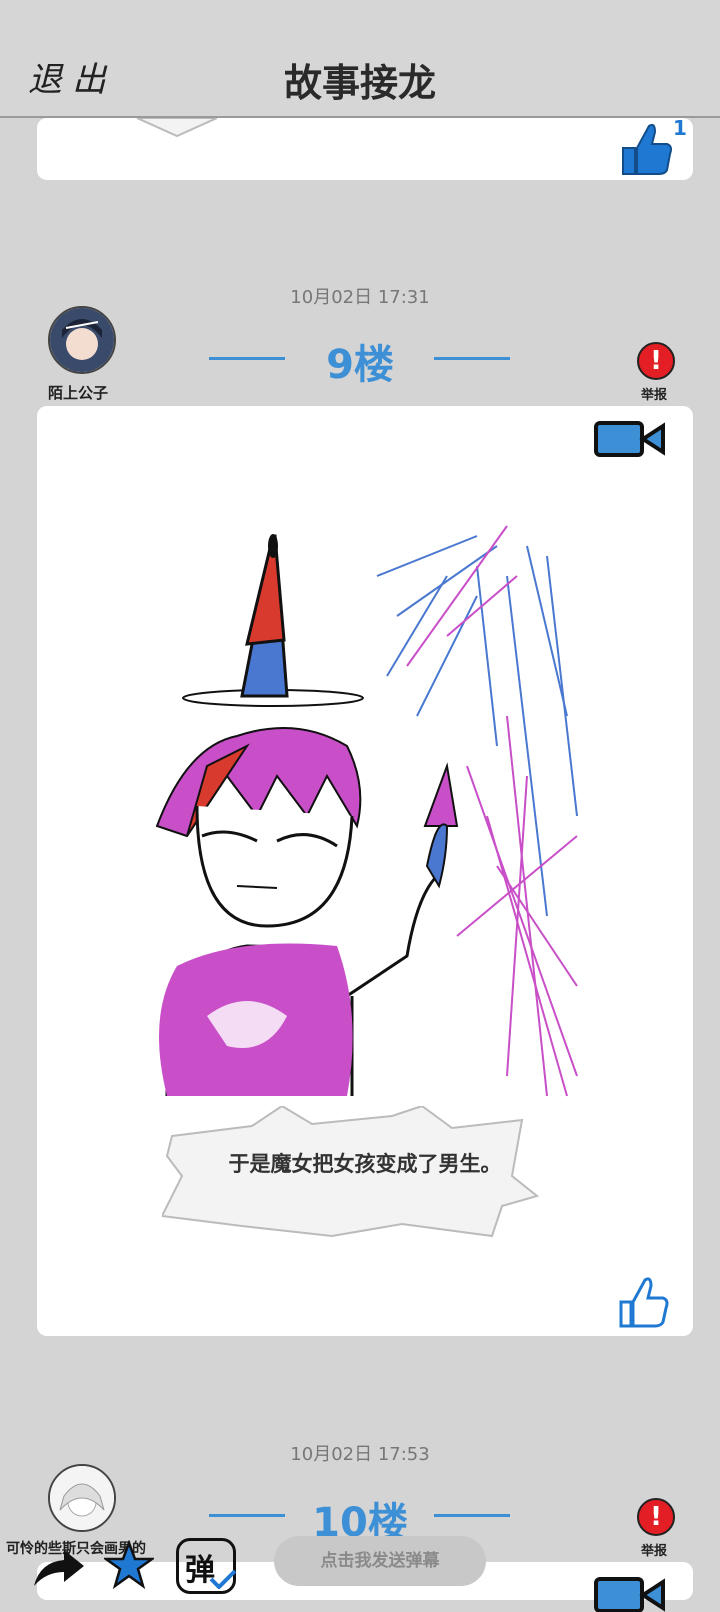  What do you see at coordinates (645, 148) in the screenshot?
I see `like-filled-icon` at bounding box center [645, 148].